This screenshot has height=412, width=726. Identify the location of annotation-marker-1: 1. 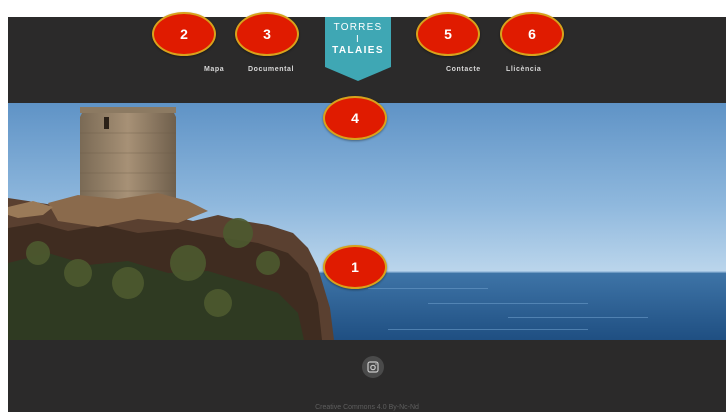
(355, 267).